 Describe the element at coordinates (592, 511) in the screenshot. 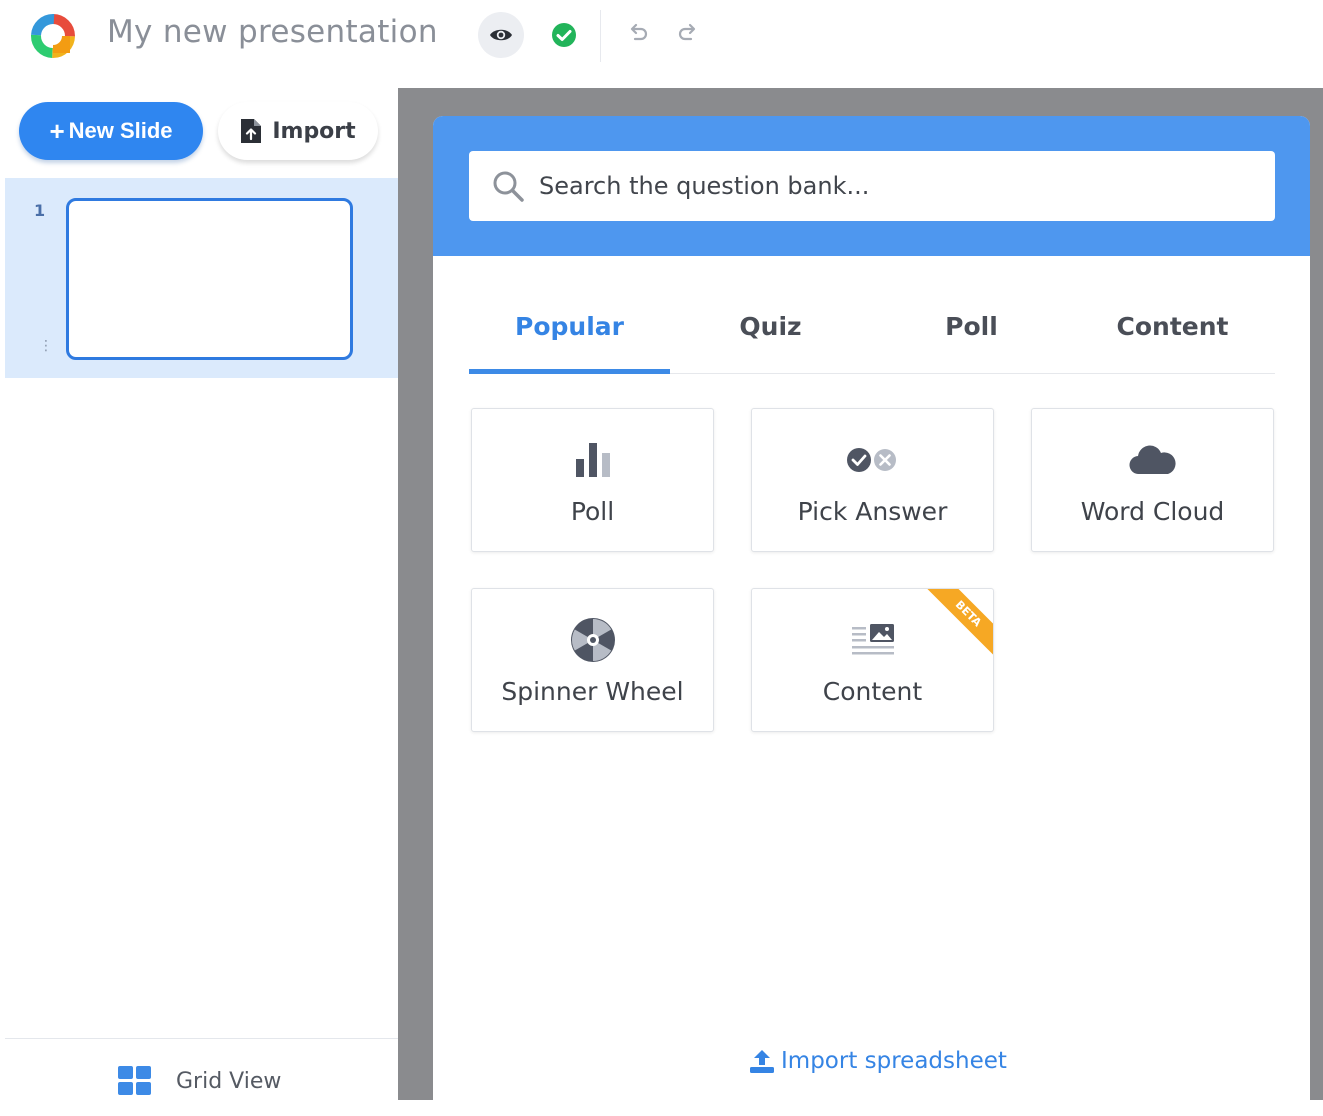

I see `card-label: Poll` at that location.